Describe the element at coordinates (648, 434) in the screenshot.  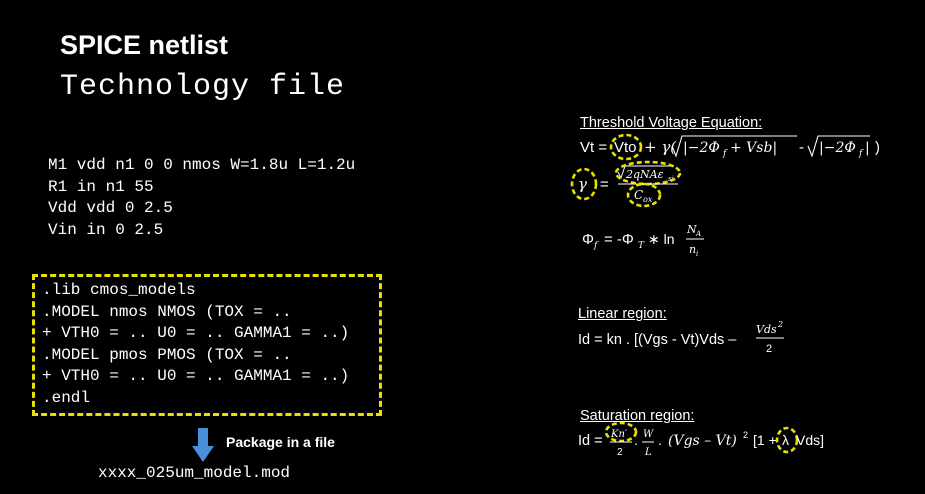
I see `sat-w: W` at that location.